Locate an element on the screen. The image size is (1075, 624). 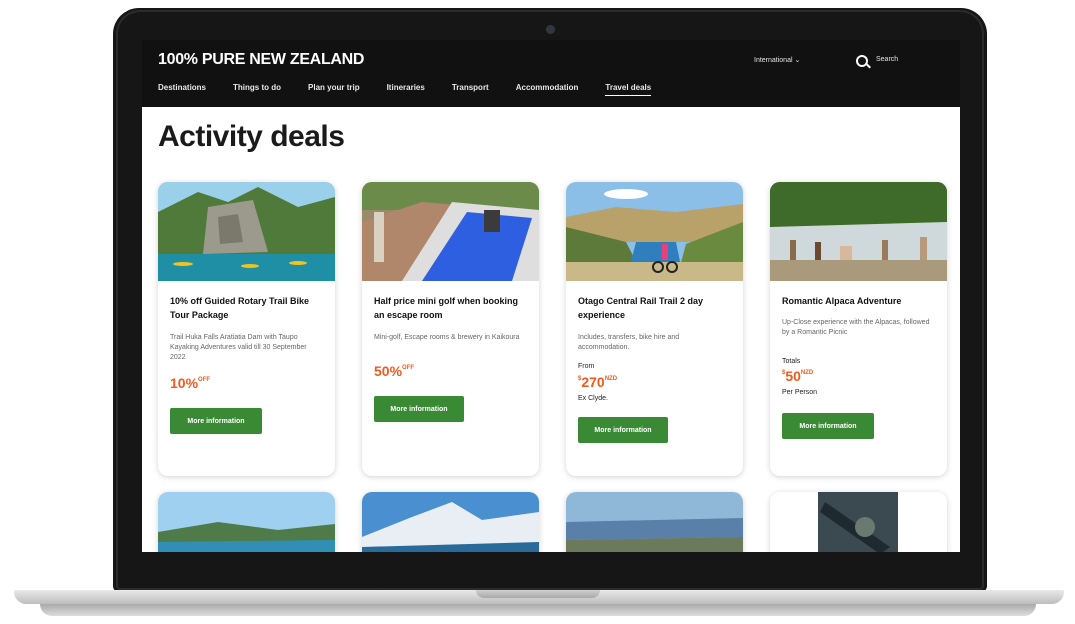
laptop-notch is located at coordinates (538, 594).